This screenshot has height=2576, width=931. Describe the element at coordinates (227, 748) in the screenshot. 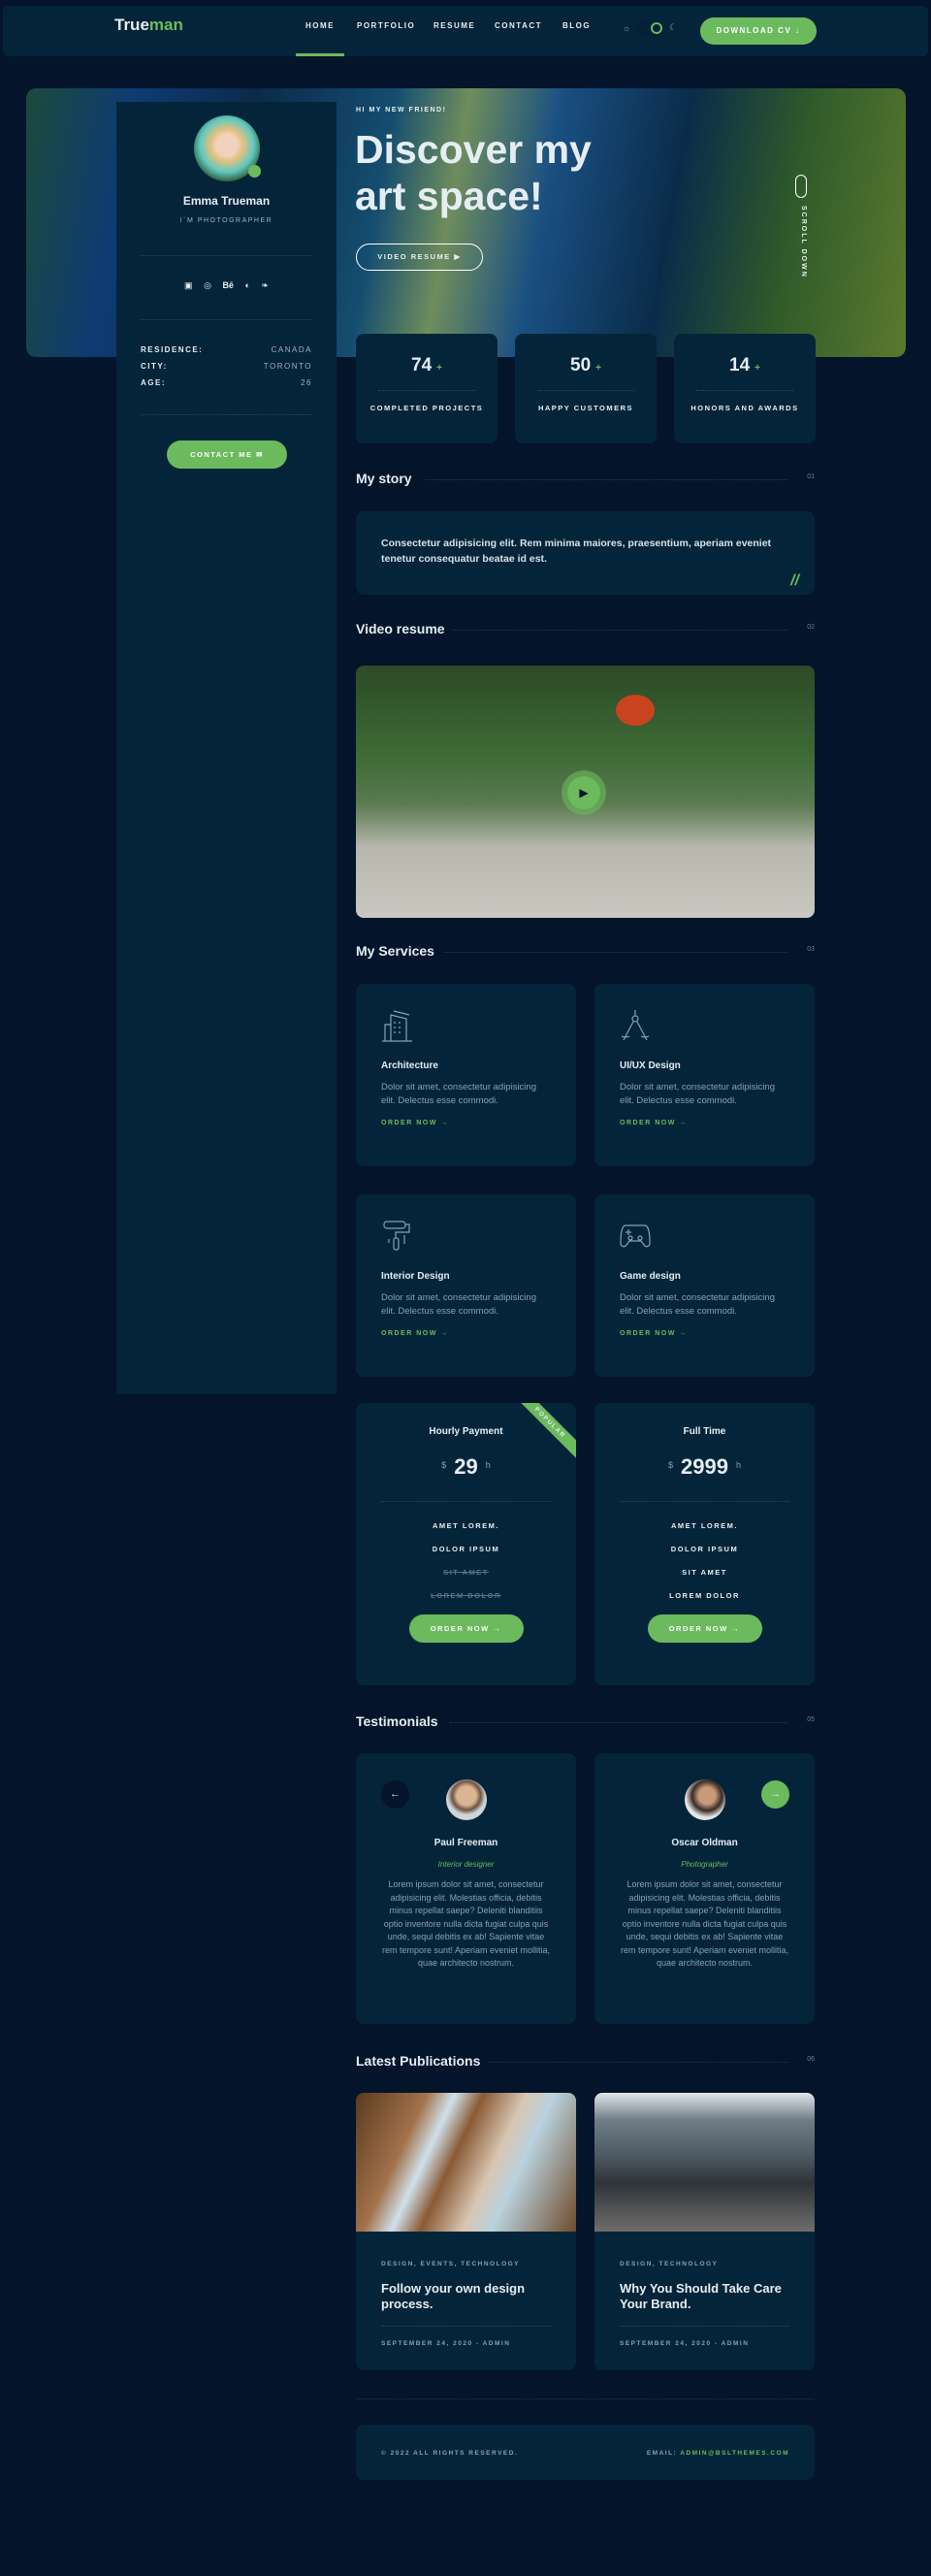

I see `profile-sidebar` at that location.